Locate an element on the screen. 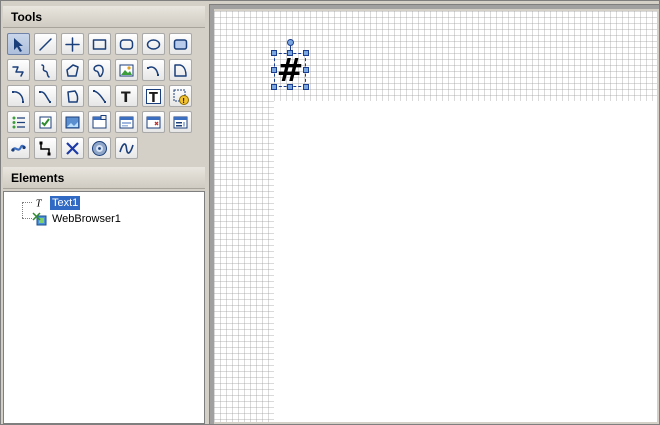 This screenshot has height=425, width=660. tree-item-webbrowser1: WebBrowser1 is located at coordinates (77, 218).